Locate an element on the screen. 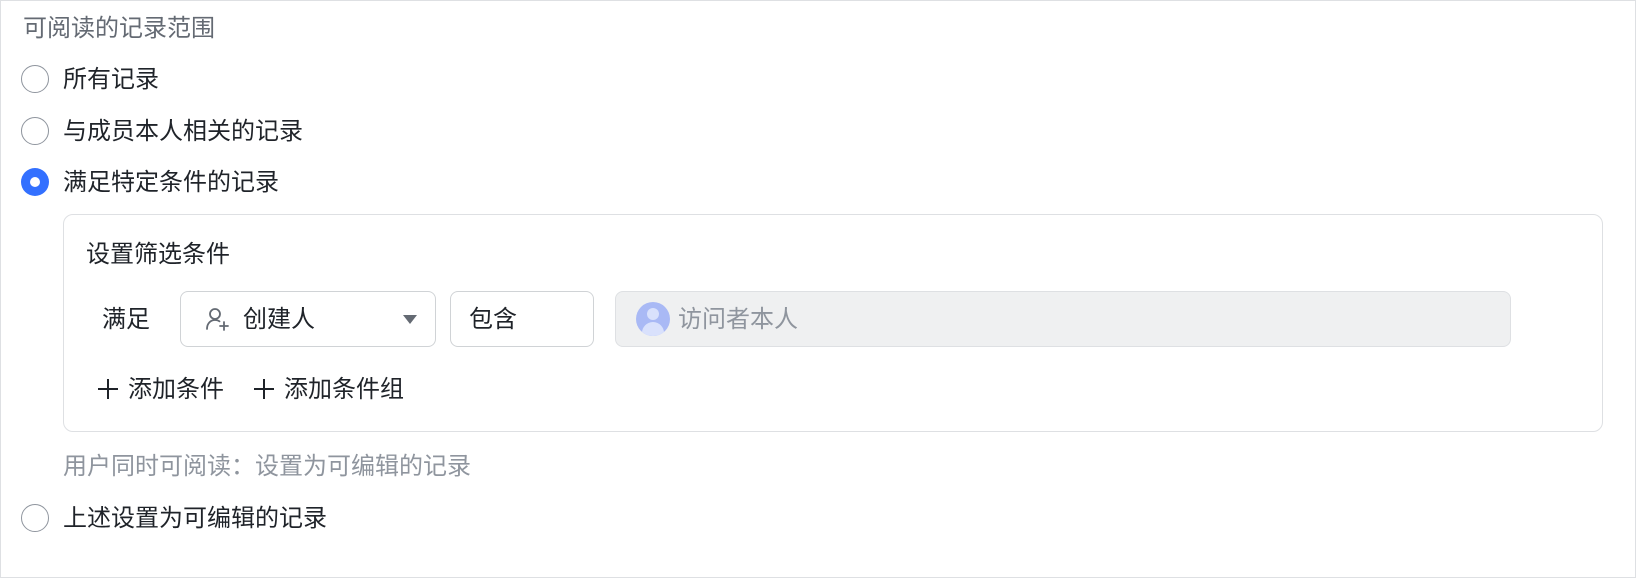  option-member-related: 与成员本人相关的记录 is located at coordinates (162, 131).